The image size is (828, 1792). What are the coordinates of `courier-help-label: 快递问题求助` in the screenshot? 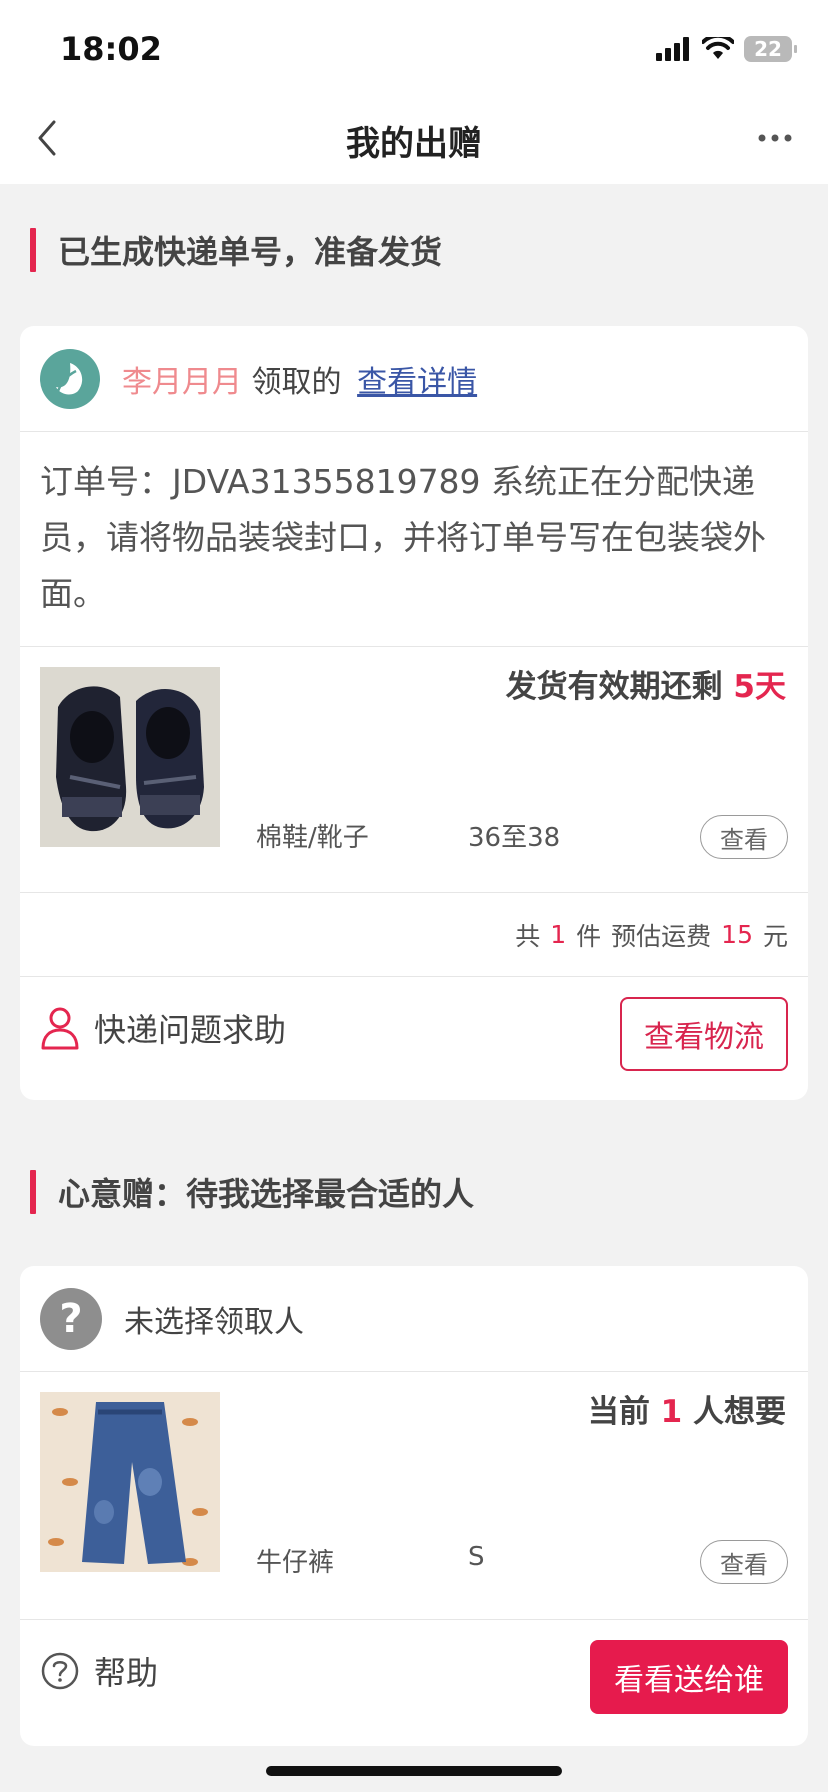 It's located at (190, 1030).